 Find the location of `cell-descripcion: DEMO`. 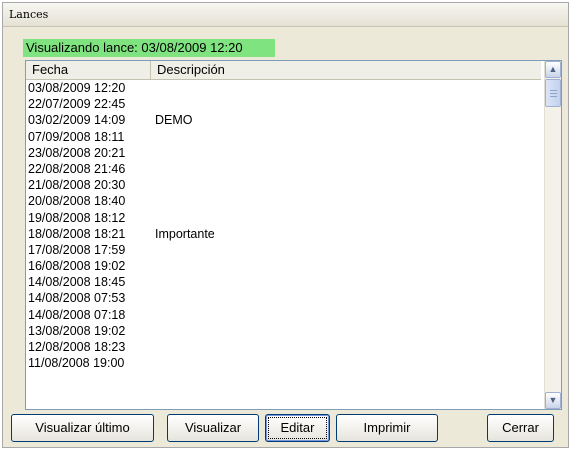

cell-descripcion: DEMO is located at coordinates (174, 120).